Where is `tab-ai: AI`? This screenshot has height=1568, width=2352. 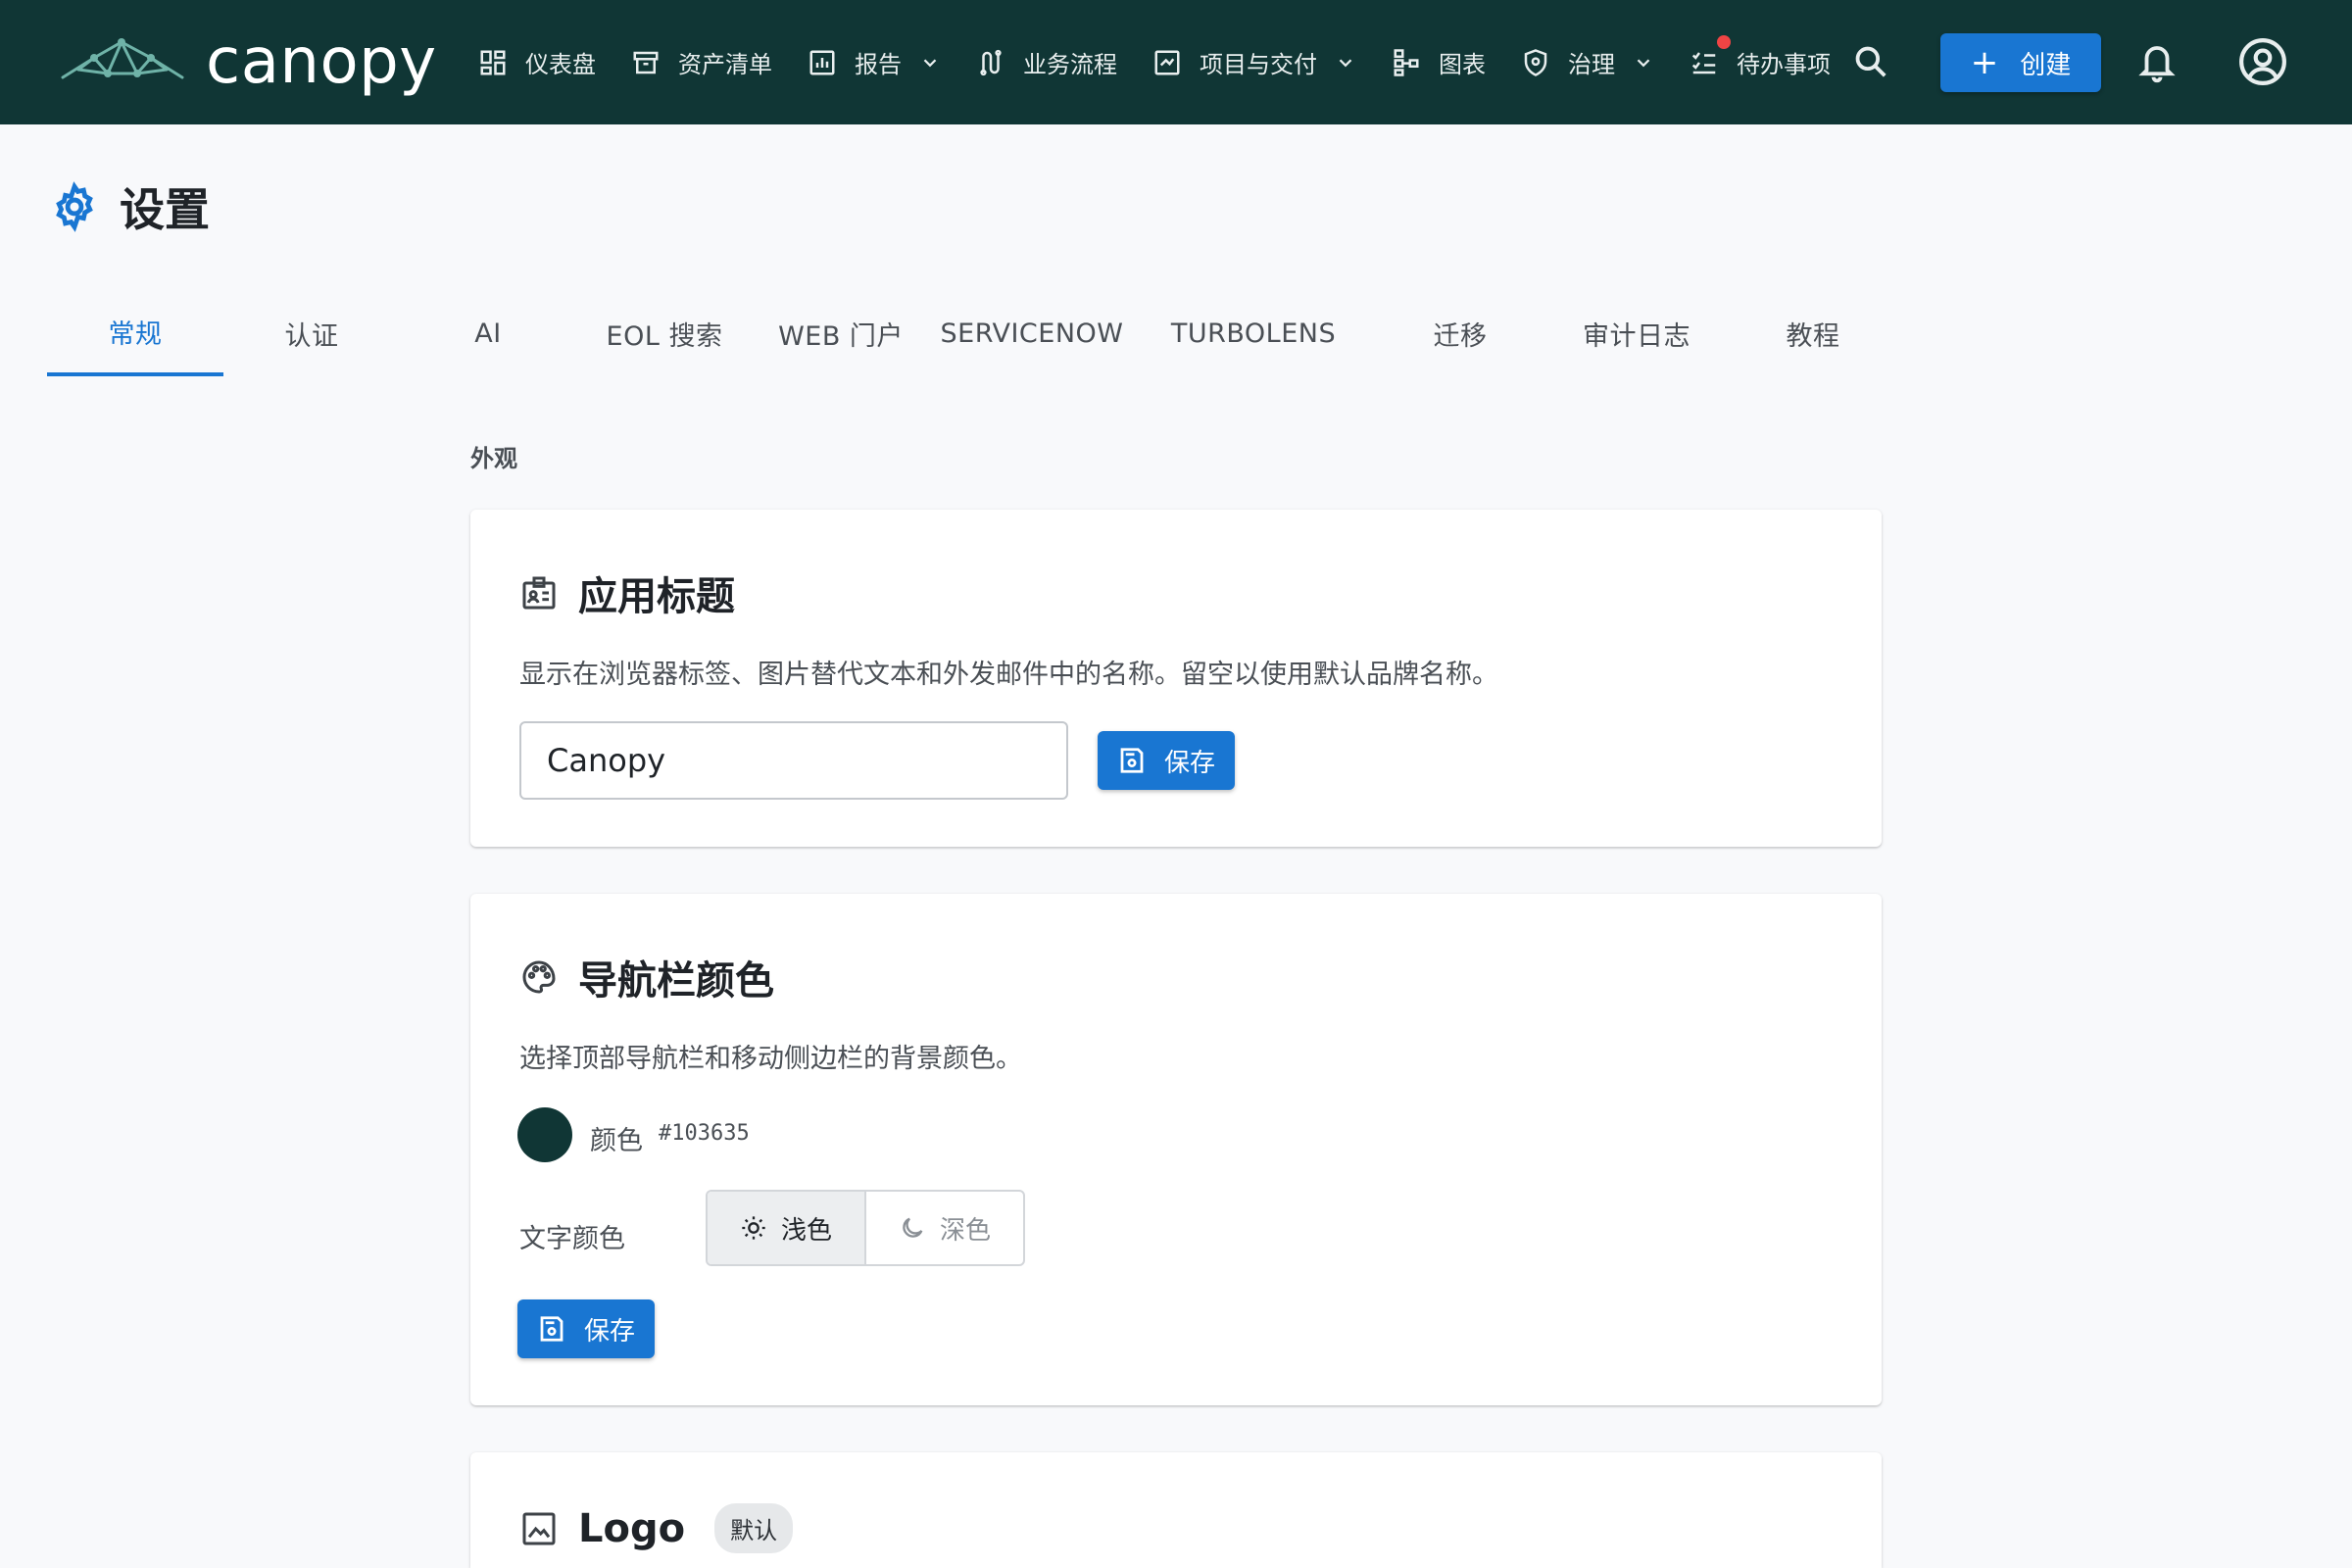 tab-ai: AI is located at coordinates (488, 333).